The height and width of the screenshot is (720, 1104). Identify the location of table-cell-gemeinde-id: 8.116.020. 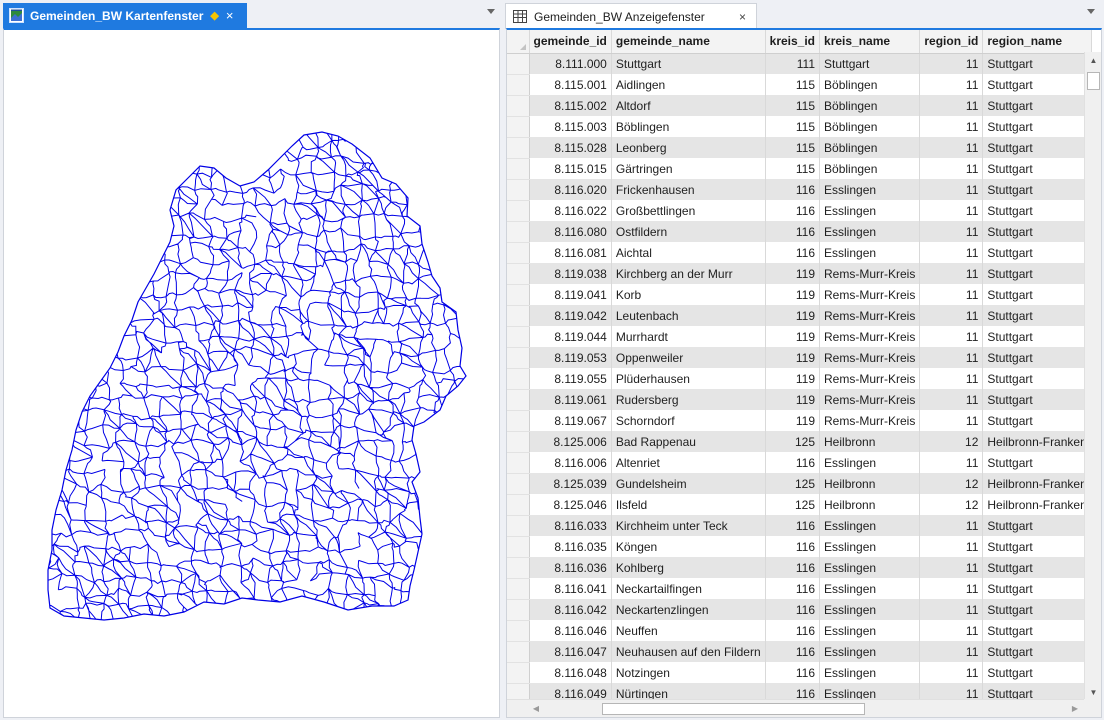
(570, 189).